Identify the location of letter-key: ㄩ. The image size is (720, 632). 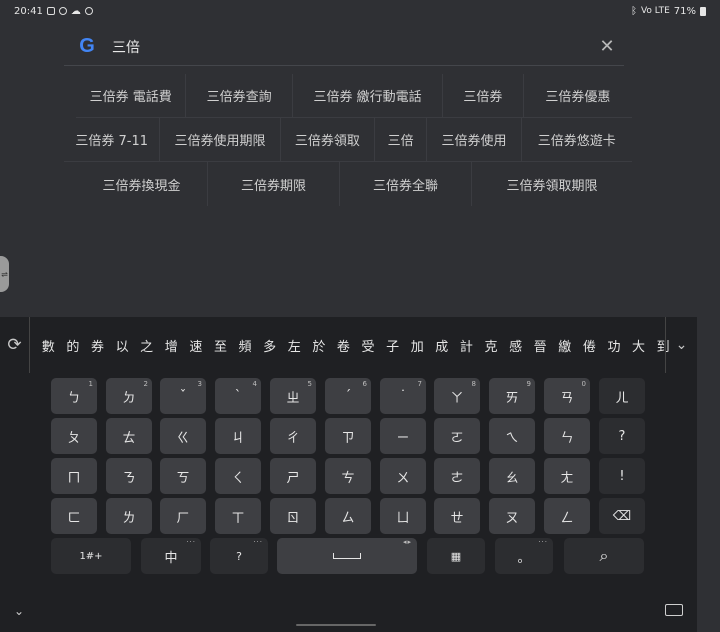
(403, 516).